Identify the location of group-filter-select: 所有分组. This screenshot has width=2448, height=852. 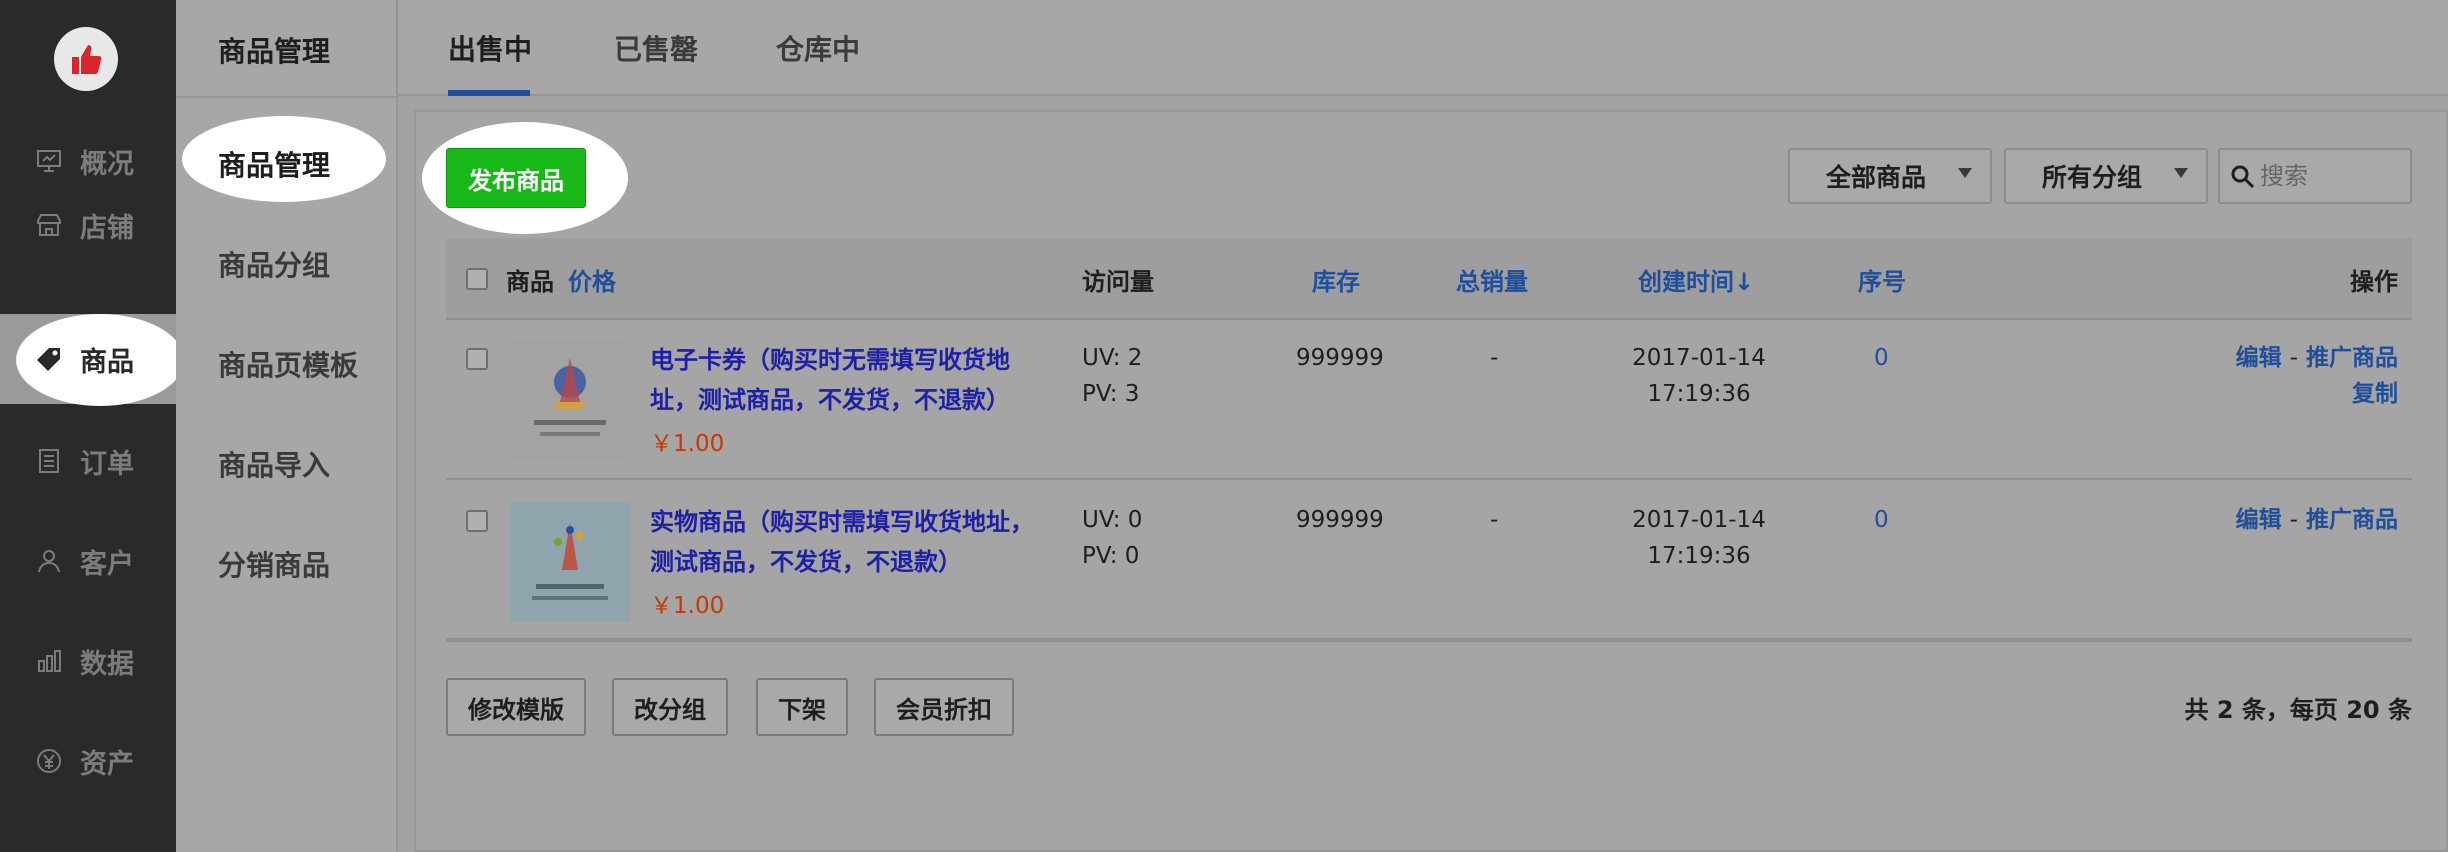
(2106, 176).